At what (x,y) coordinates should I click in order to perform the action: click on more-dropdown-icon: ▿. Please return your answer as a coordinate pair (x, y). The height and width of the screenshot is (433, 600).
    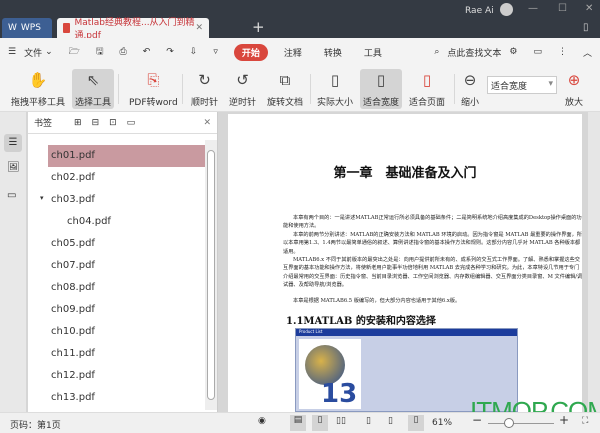
    Looking at the image, I should click on (215, 52).